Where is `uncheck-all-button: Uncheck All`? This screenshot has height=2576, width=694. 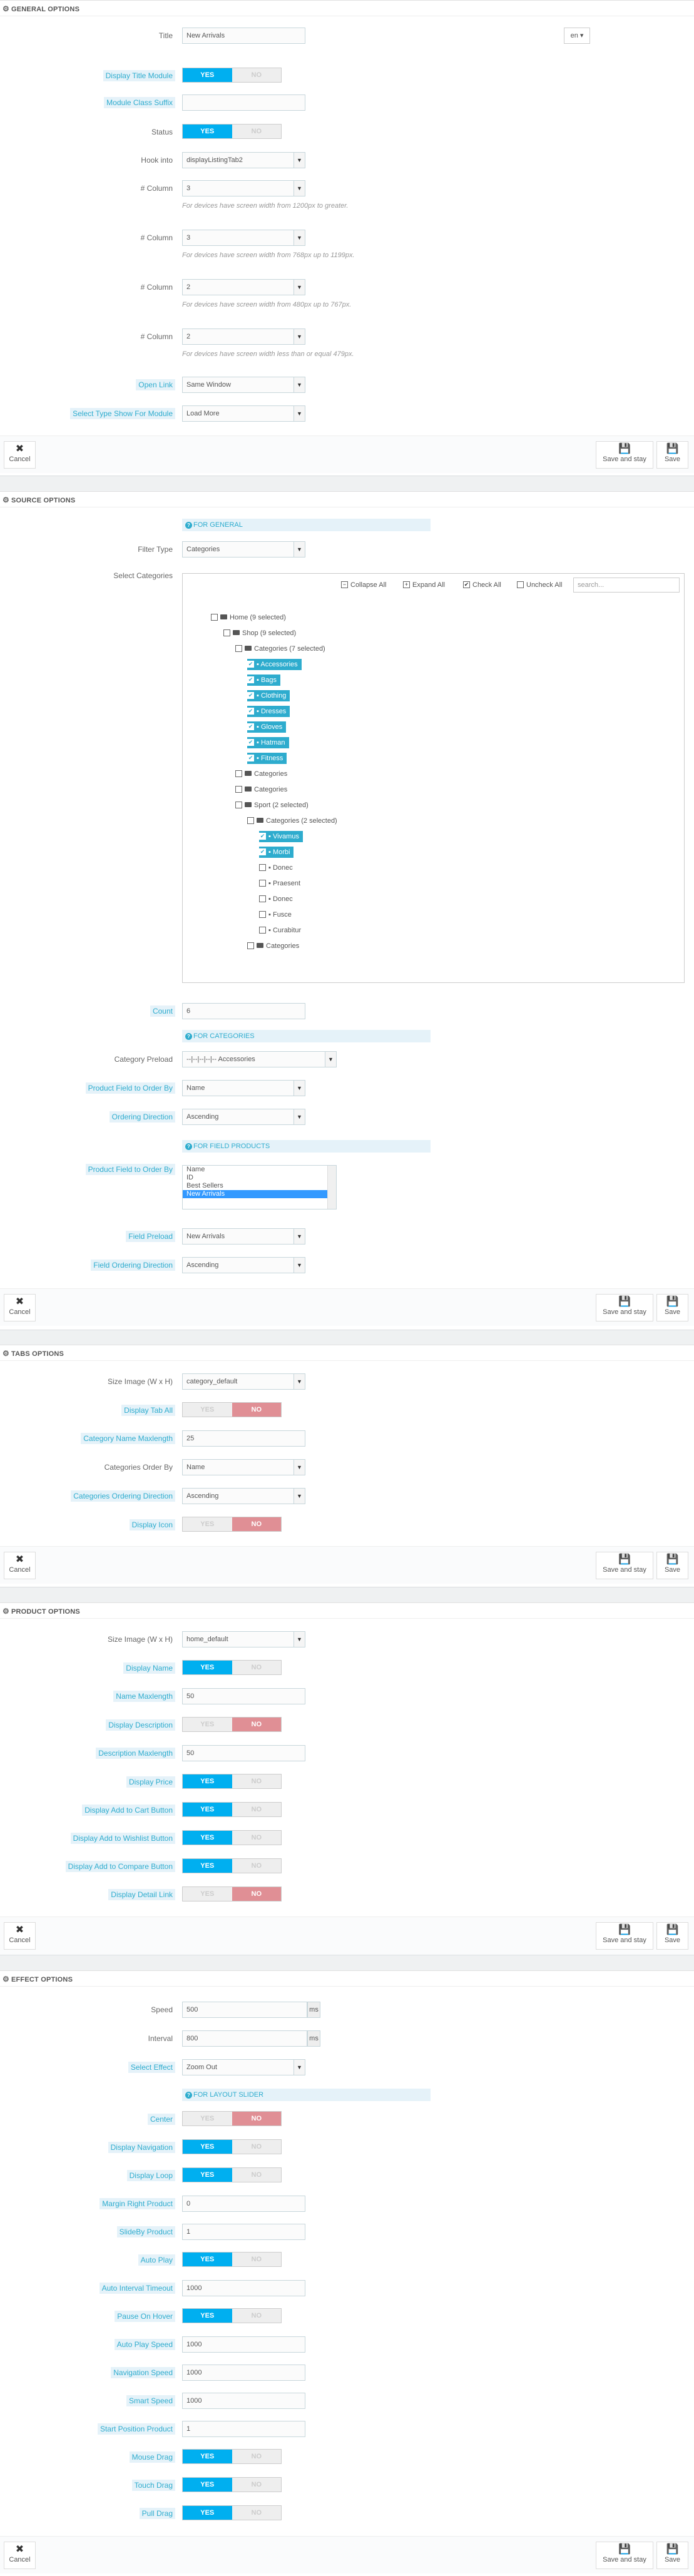 uncheck-all-button: Uncheck All is located at coordinates (539, 585).